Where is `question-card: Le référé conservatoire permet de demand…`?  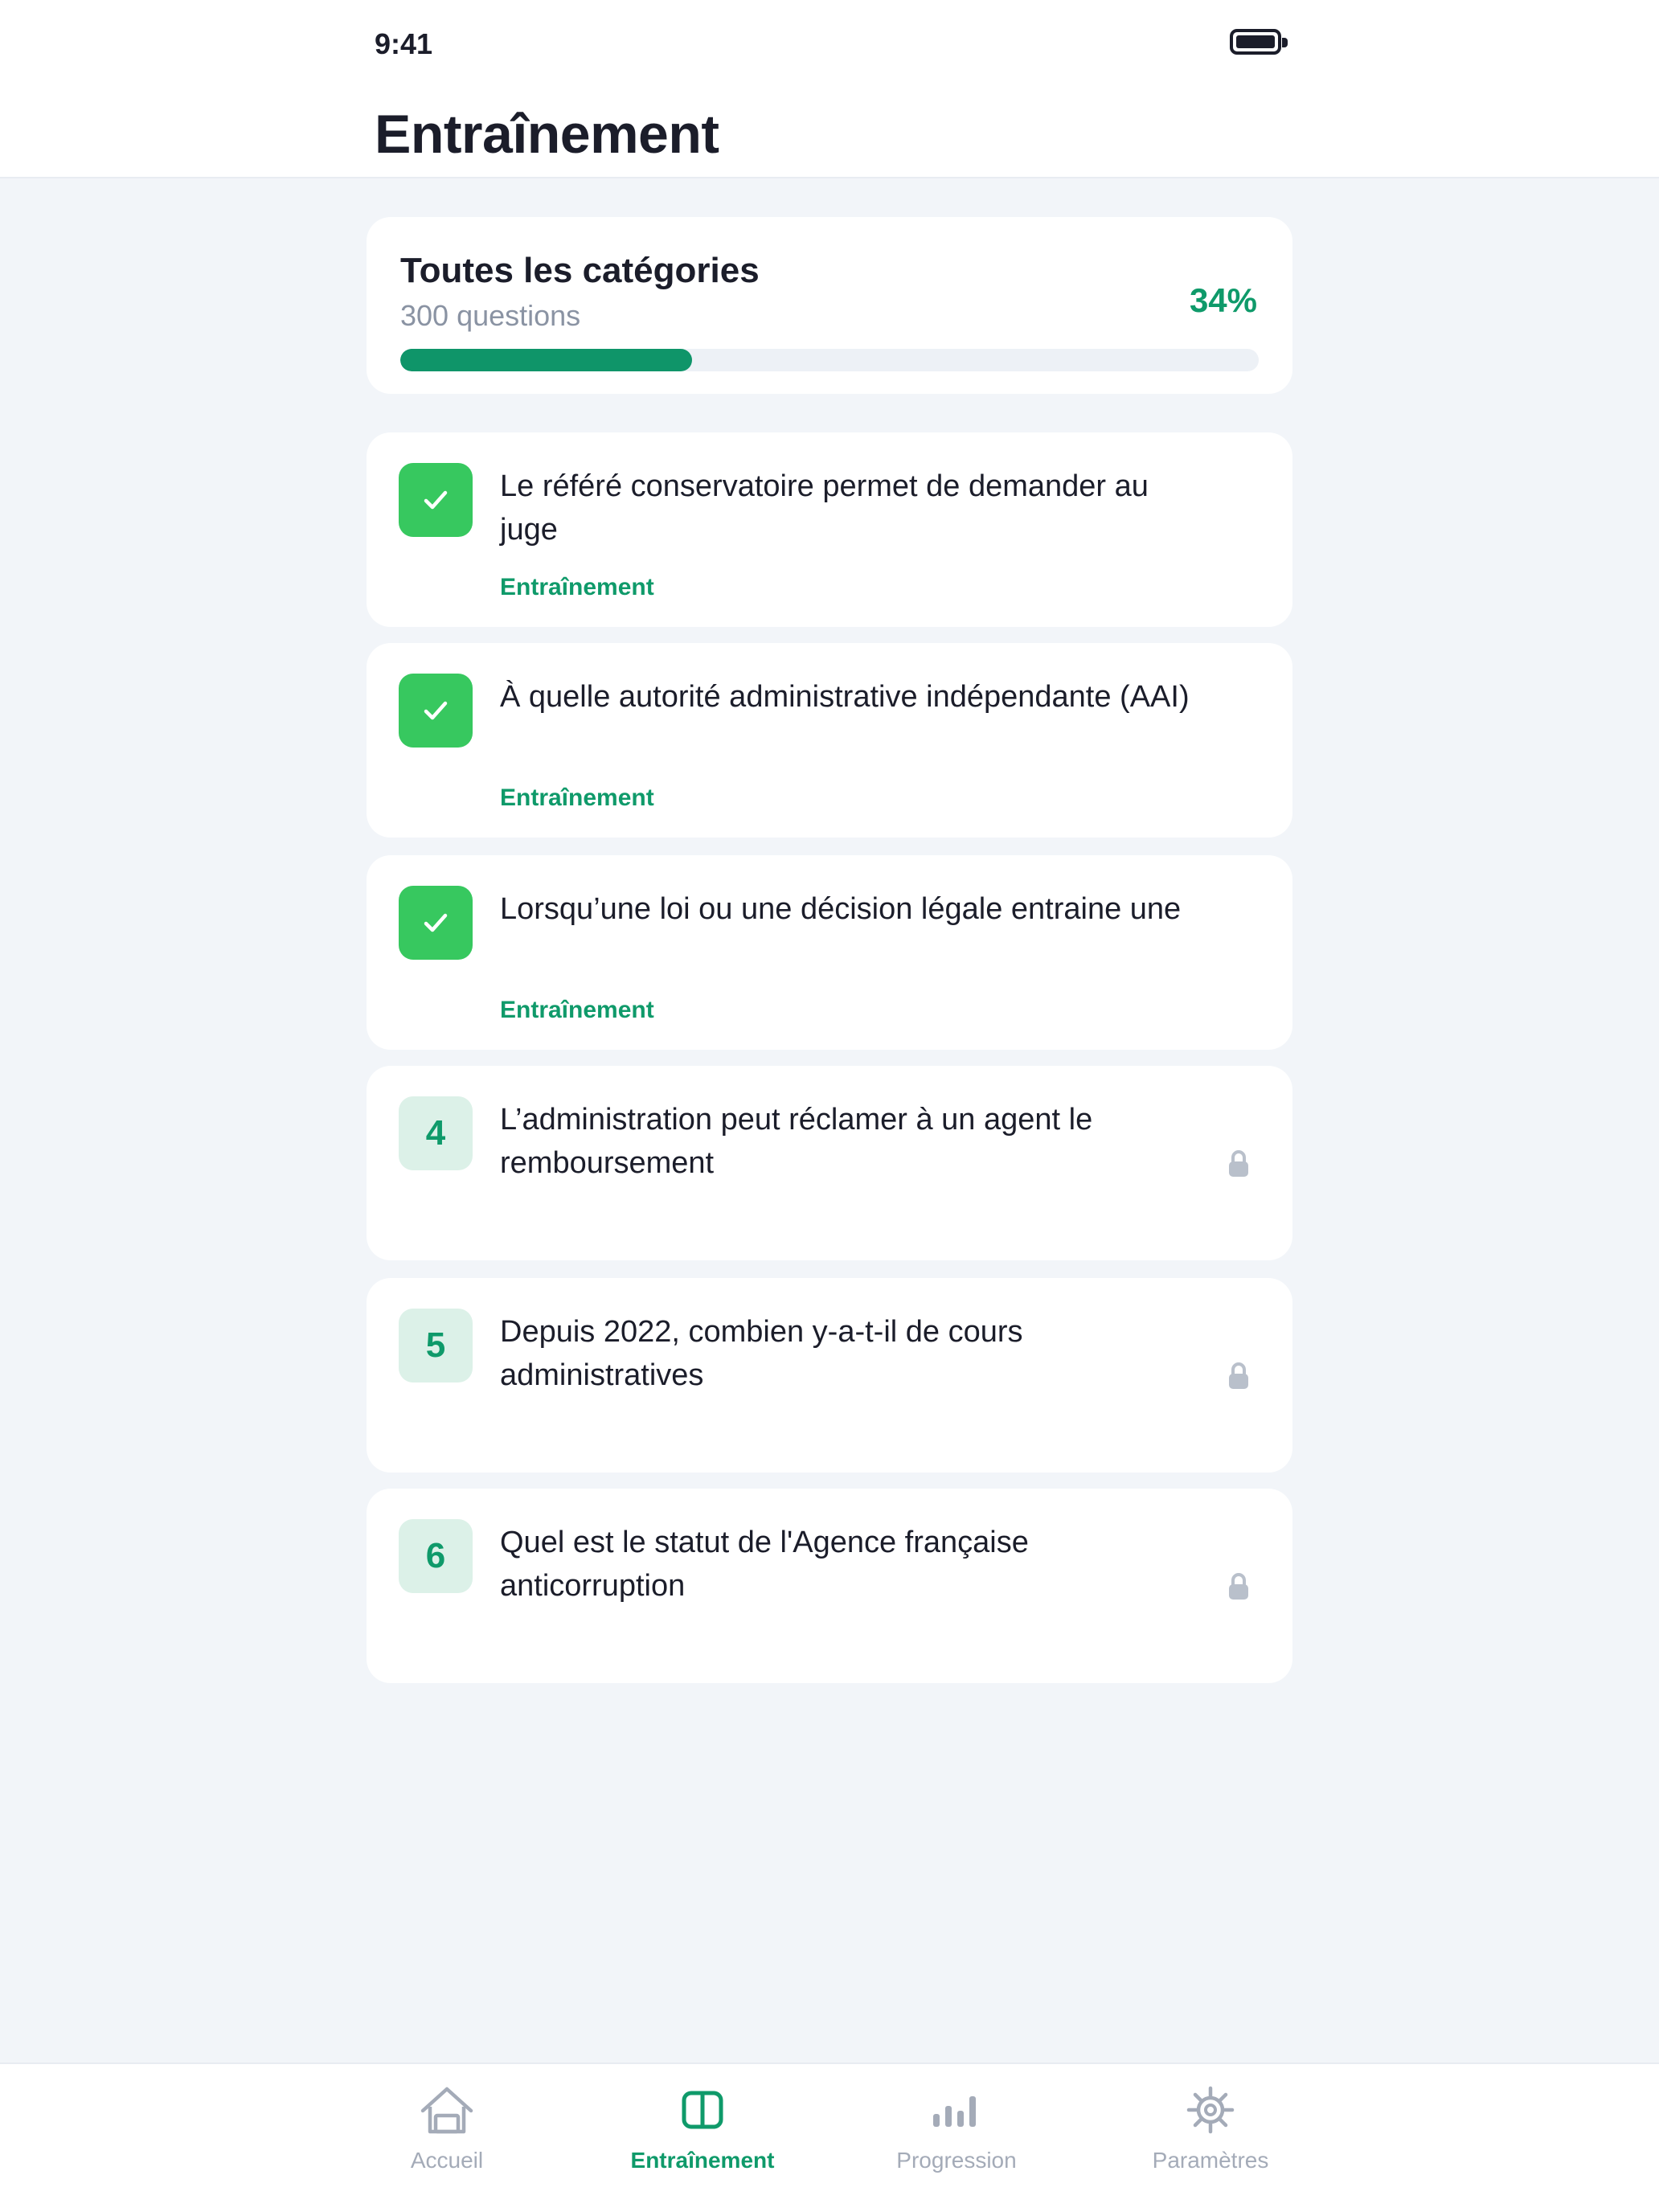
question-card: Le référé conservatoire permet de demand… is located at coordinates (829, 529).